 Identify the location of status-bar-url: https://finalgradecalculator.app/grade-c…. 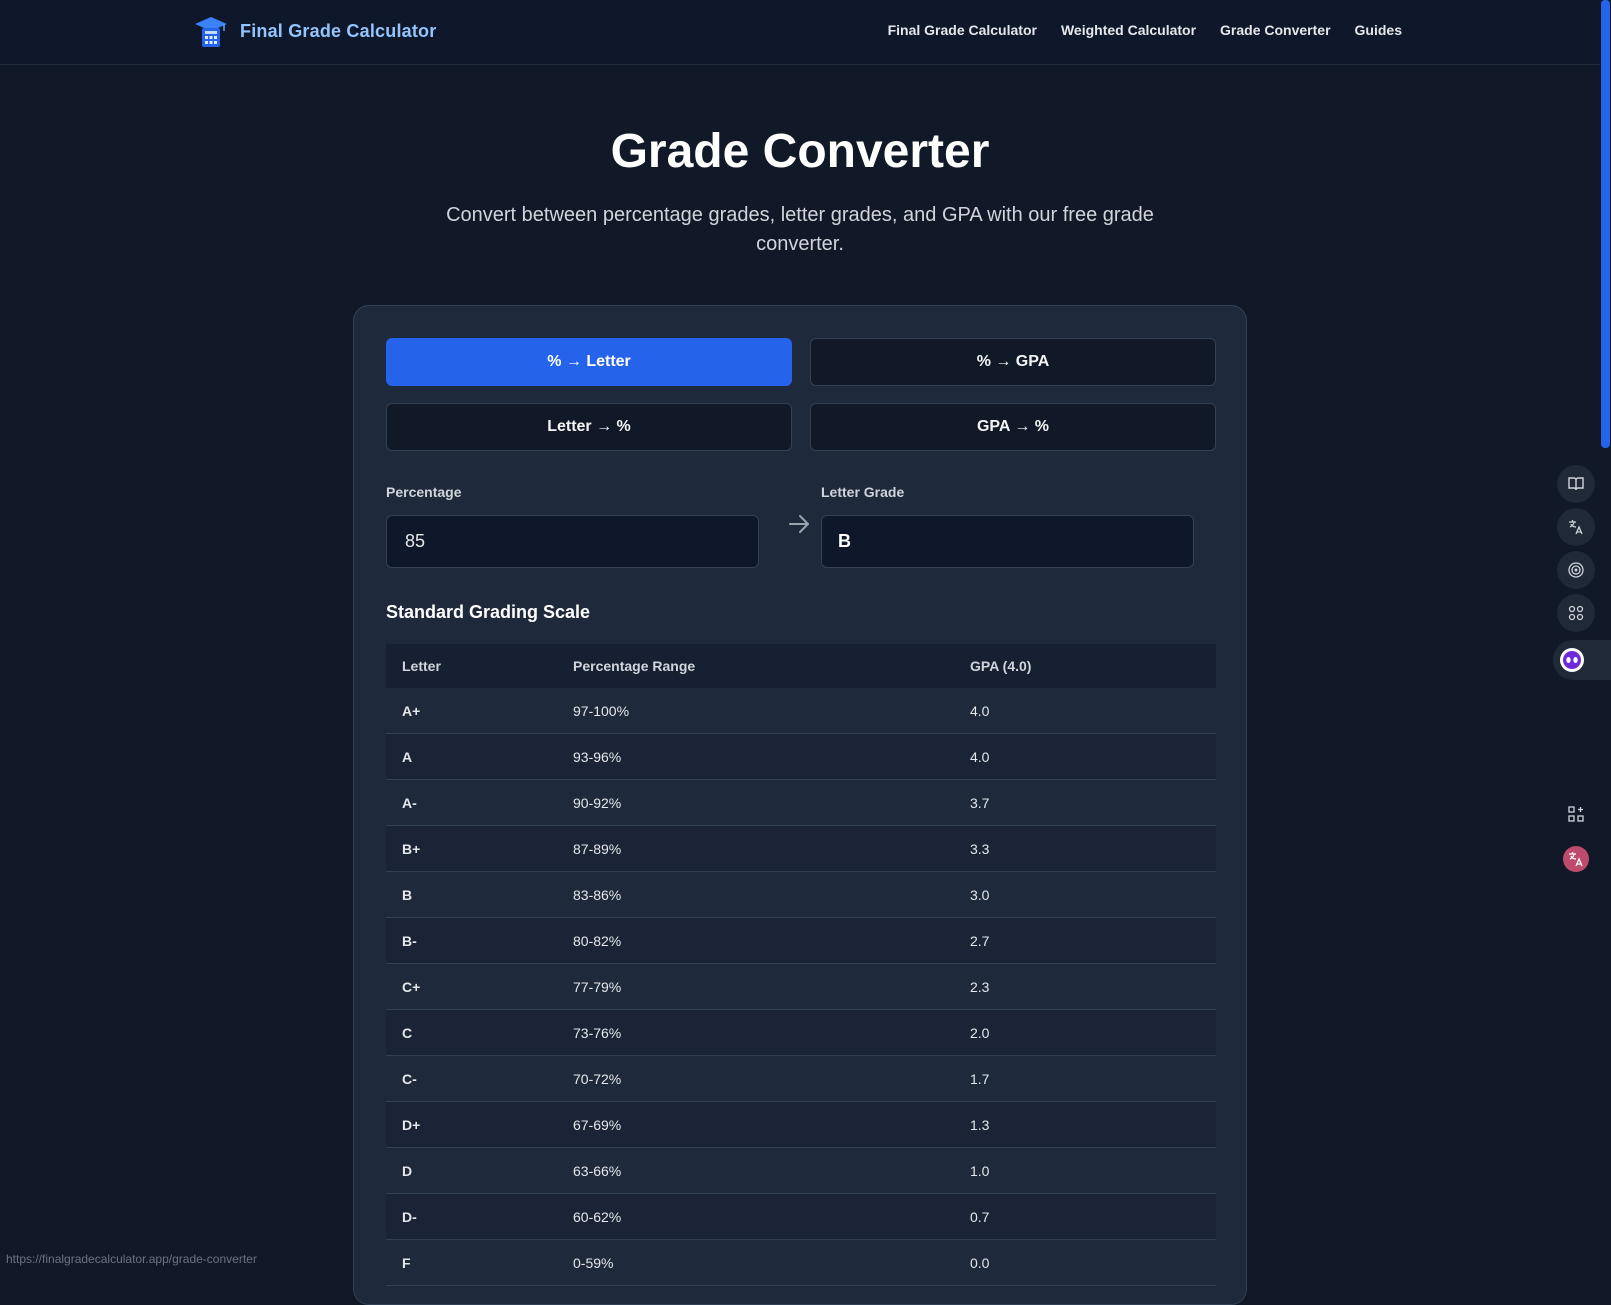
(131, 1260).